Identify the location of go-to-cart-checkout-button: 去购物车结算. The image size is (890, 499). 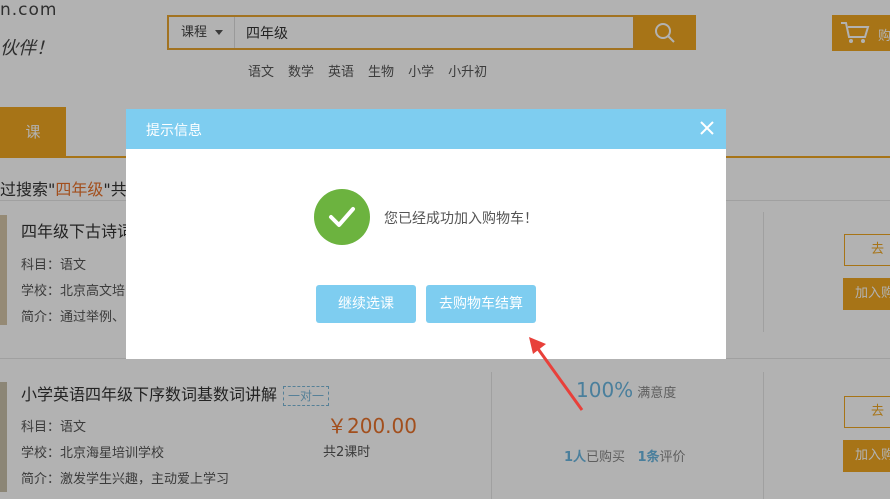
(481, 304).